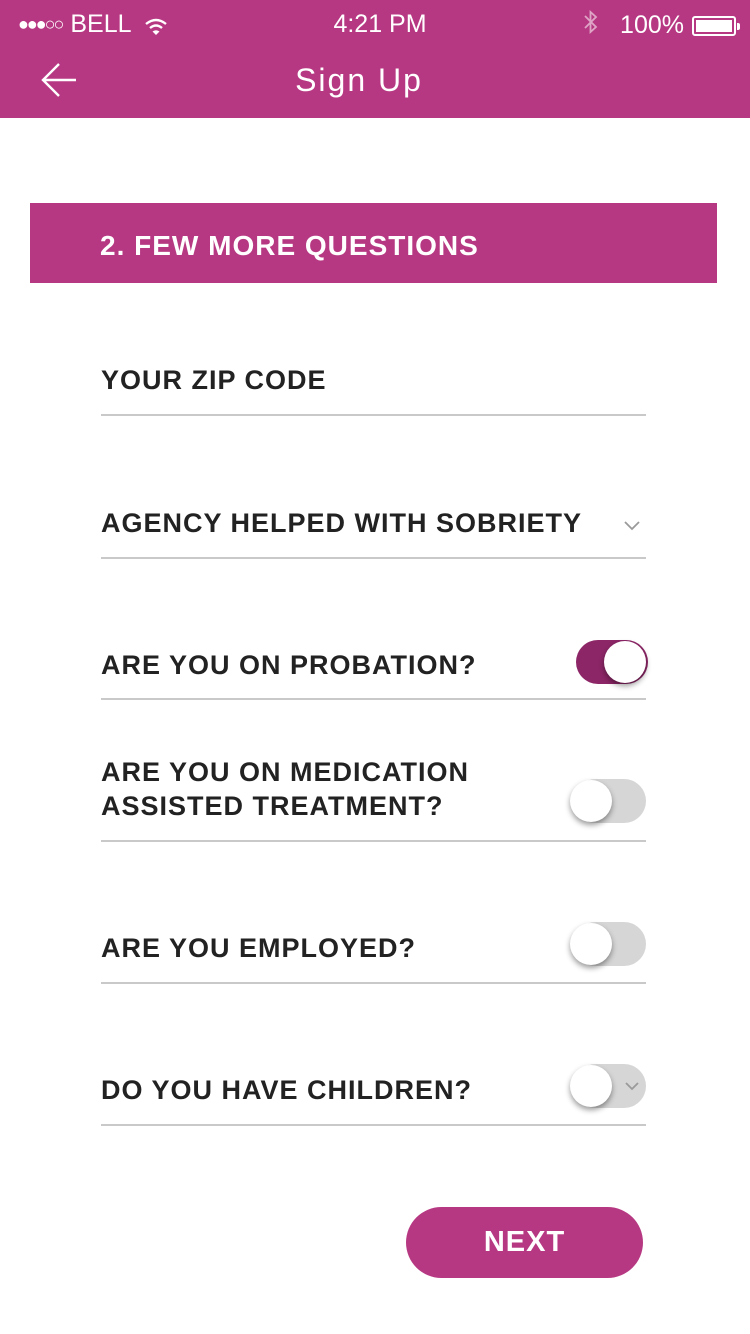  What do you see at coordinates (375, 25) in the screenshot?
I see `status-bar: ●●●○○ BELL 4:21 PM 100%` at bounding box center [375, 25].